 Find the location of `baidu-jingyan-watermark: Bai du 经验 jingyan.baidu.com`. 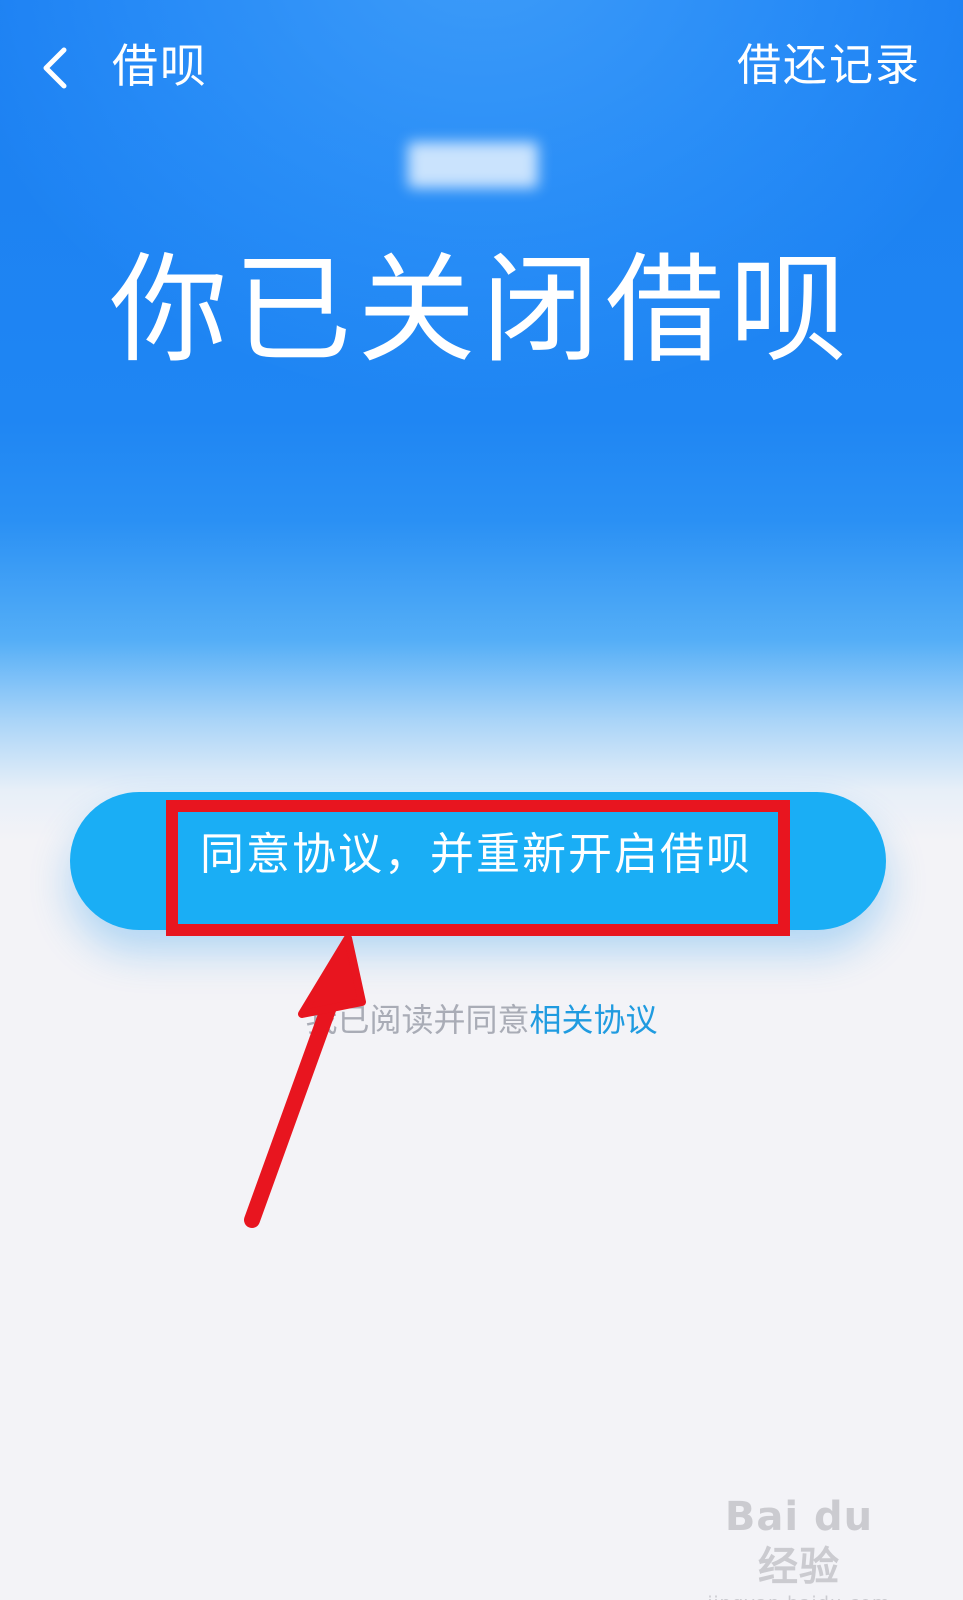

baidu-jingyan-watermark: Bai du 经验 jingyan.baidu.com is located at coordinates (799, 1546).